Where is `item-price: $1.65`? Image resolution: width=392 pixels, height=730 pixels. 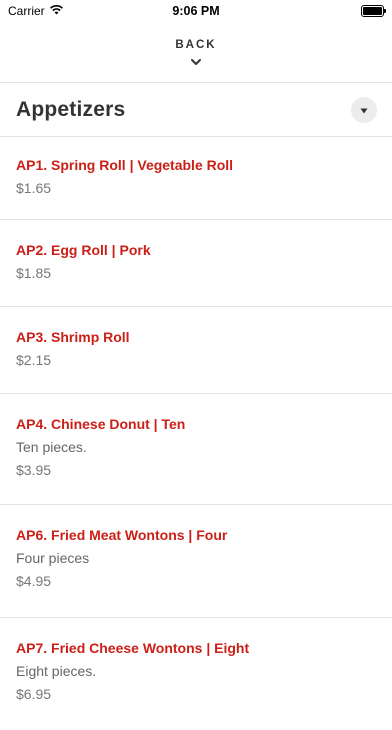
item-price: $1.65 is located at coordinates (34, 188).